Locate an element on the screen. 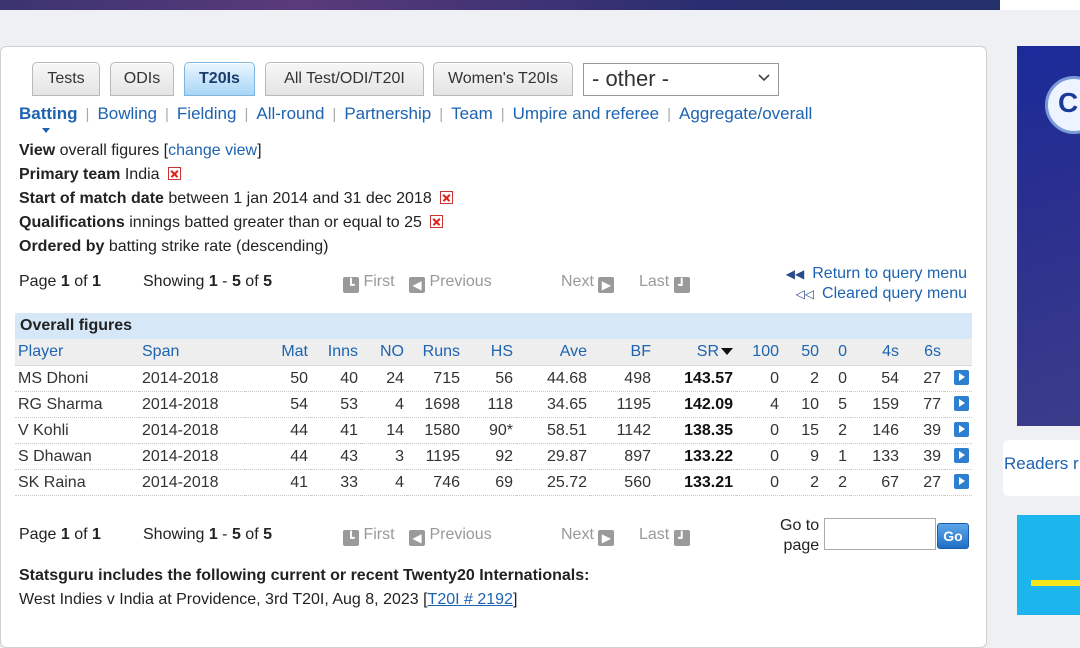 This screenshot has height=648, width=1080. col-runs: Runs is located at coordinates (435, 352).